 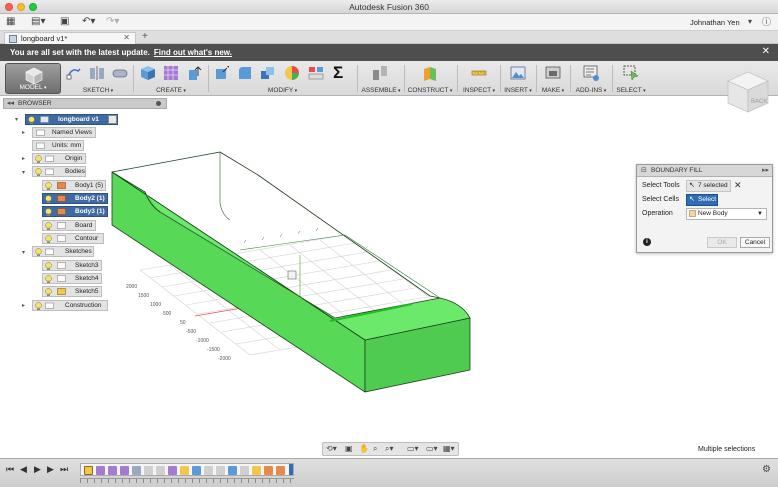 I want to click on redo-icon: ↷▾, so click(x=112, y=22).